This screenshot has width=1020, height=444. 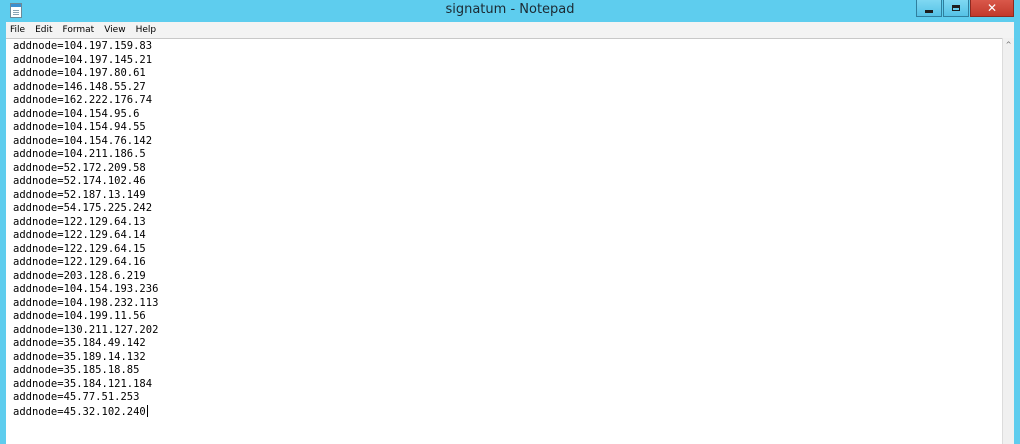 I want to click on maximize-button, so click(x=956, y=8).